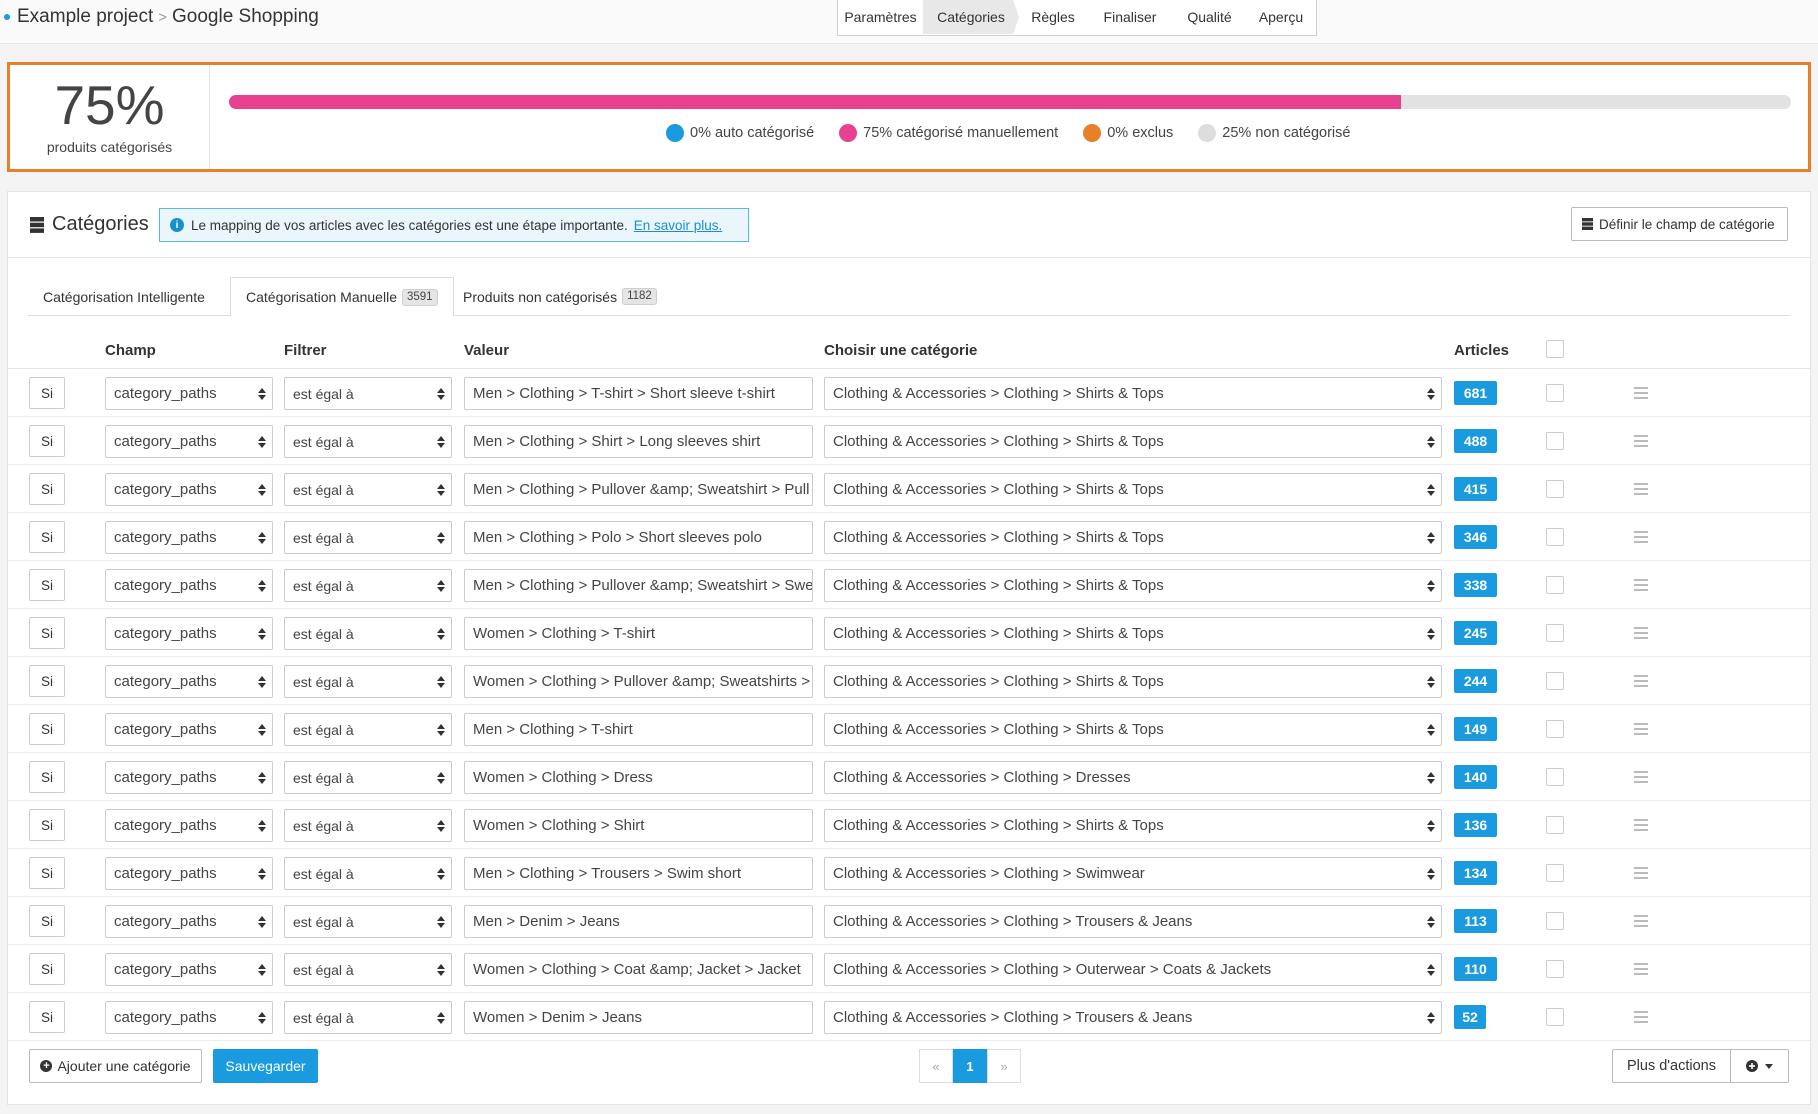 This screenshot has height=1114, width=1818. I want to click on articles-count-badge: 140, so click(1475, 777).